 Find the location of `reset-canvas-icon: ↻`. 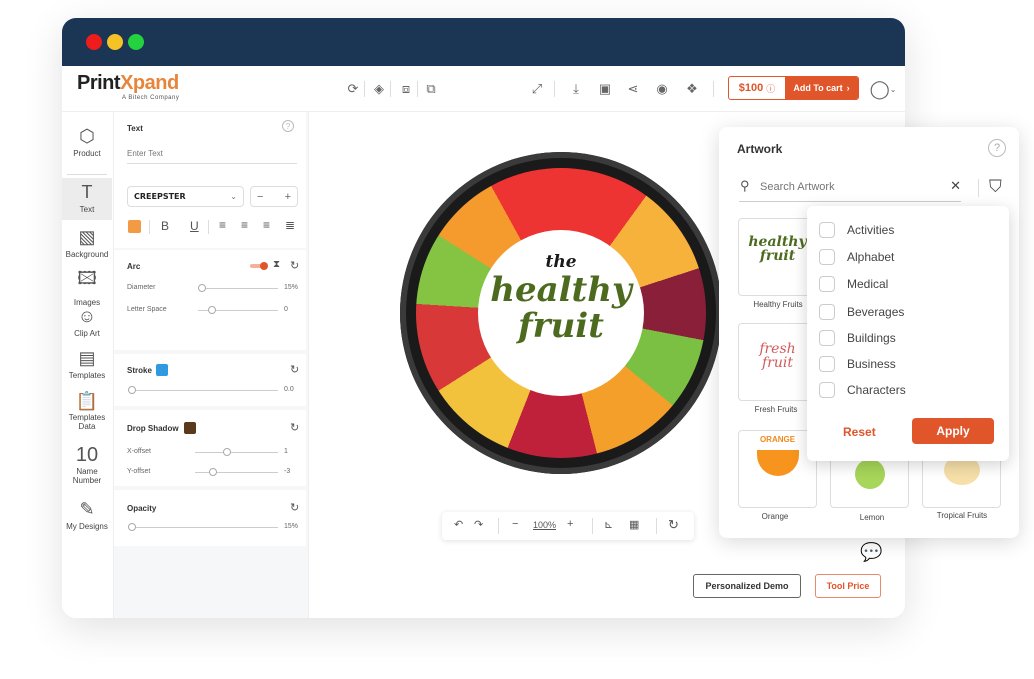

reset-canvas-icon: ↻ is located at coordinates (673, 525).